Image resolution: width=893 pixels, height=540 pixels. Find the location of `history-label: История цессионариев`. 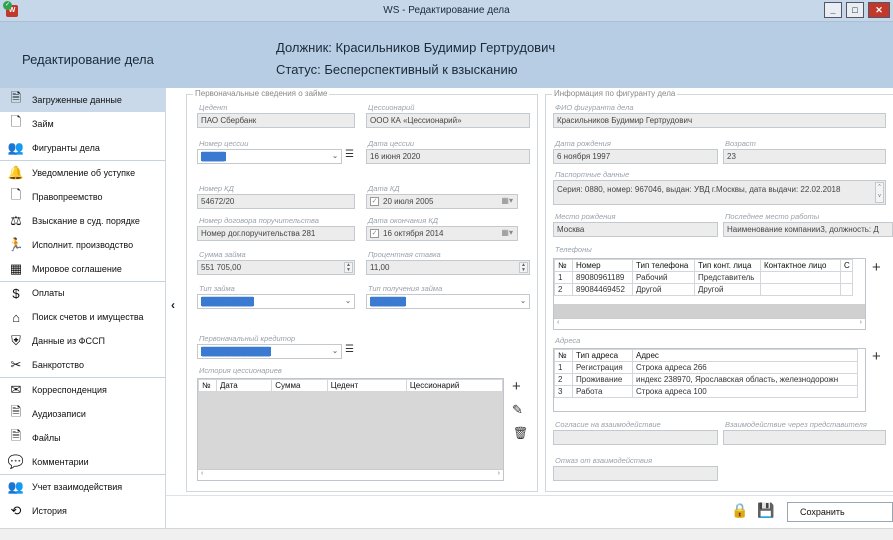

history-label: История цессионариев is located at coordinates (240, 370).